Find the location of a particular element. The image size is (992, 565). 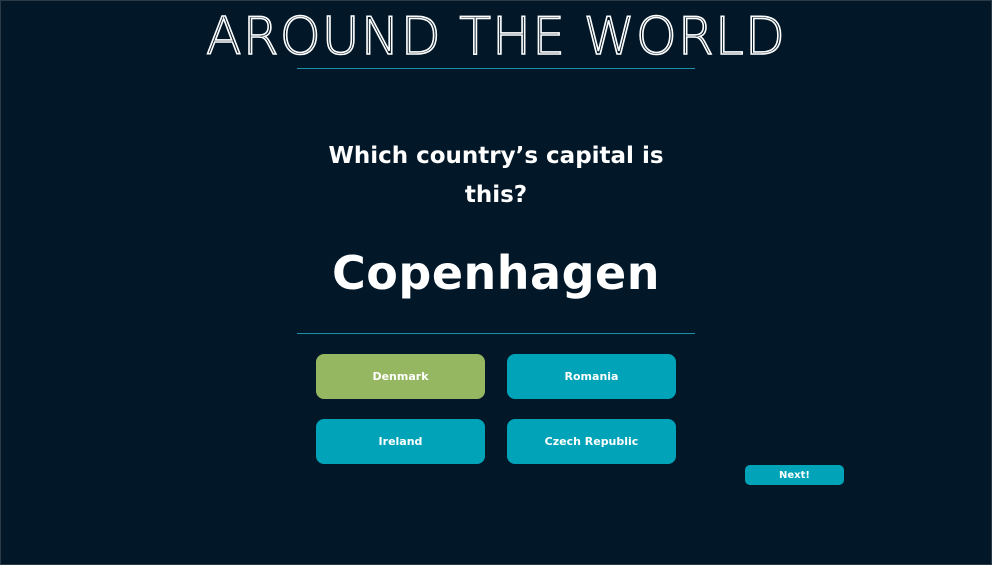

answers-divider is located at coordinates (496, 333).